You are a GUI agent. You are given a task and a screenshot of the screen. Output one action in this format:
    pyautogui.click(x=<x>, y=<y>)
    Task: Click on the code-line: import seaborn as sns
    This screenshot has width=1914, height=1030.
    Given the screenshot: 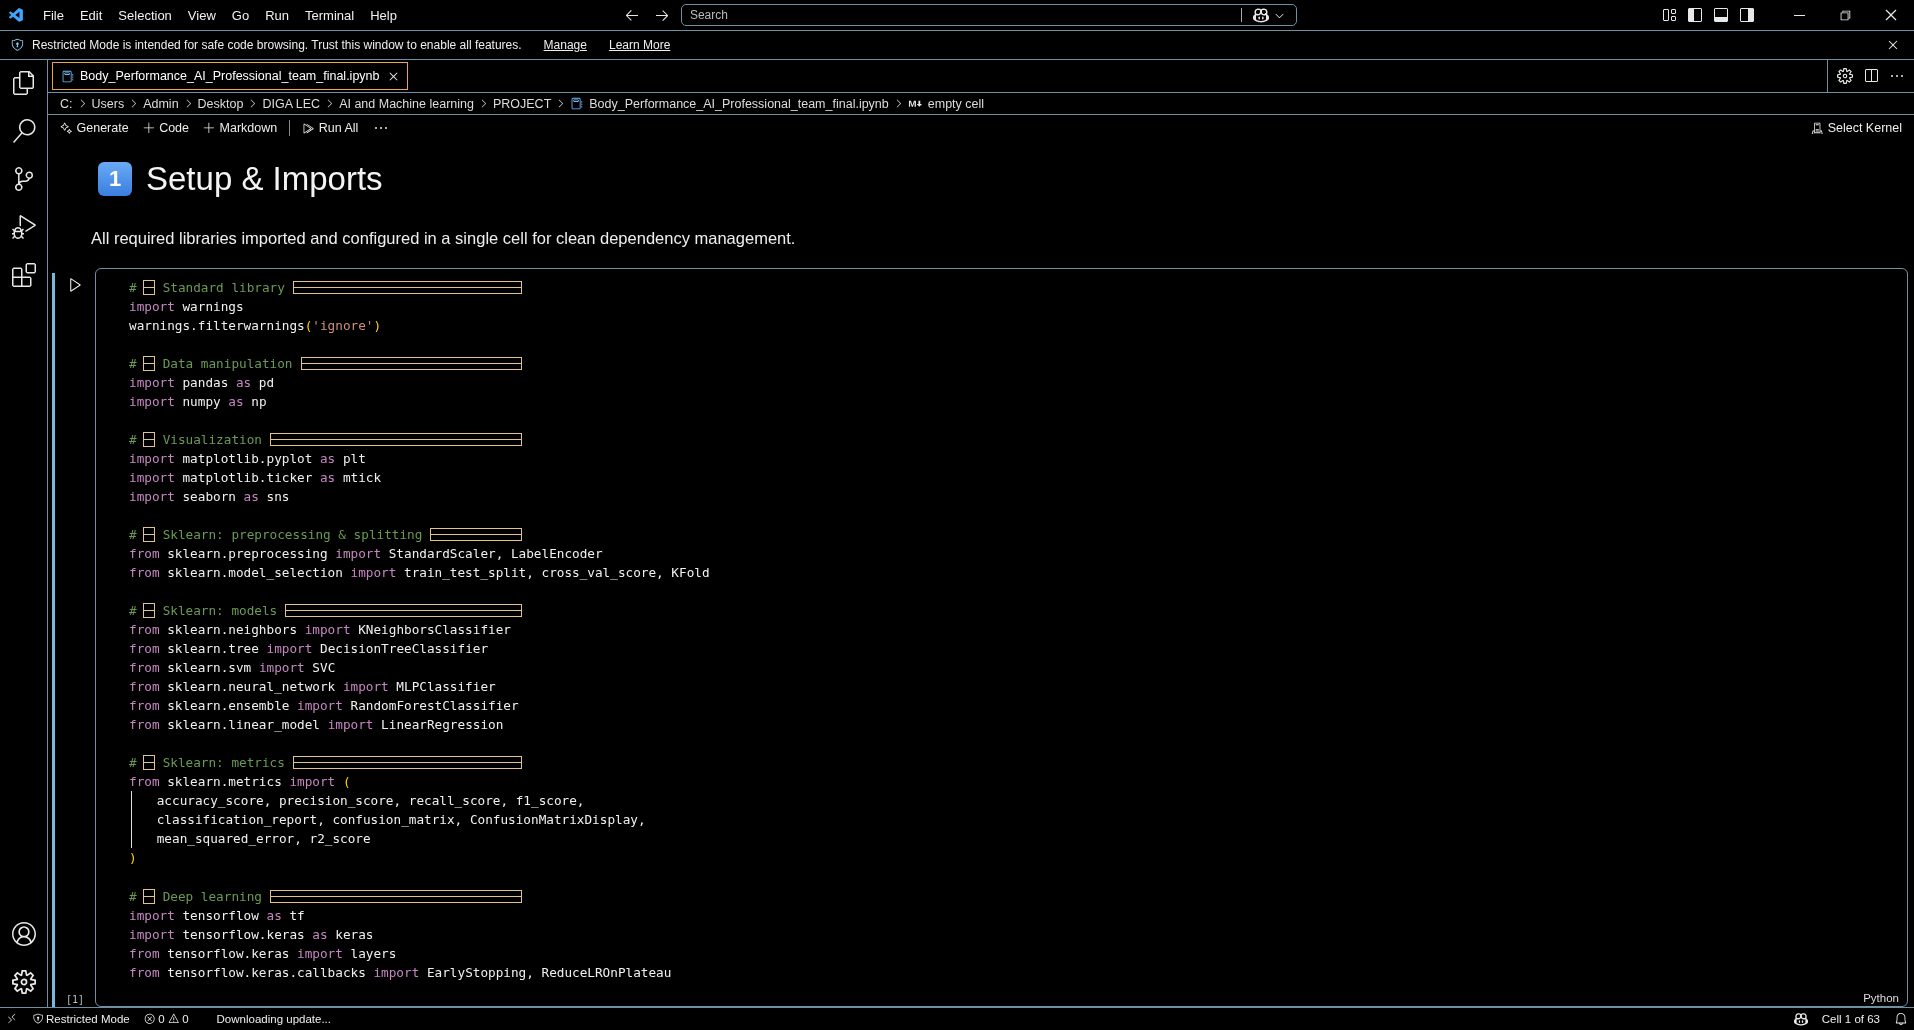 What is the action you would take?
    pyautogui.click(x=209, y=497)
    